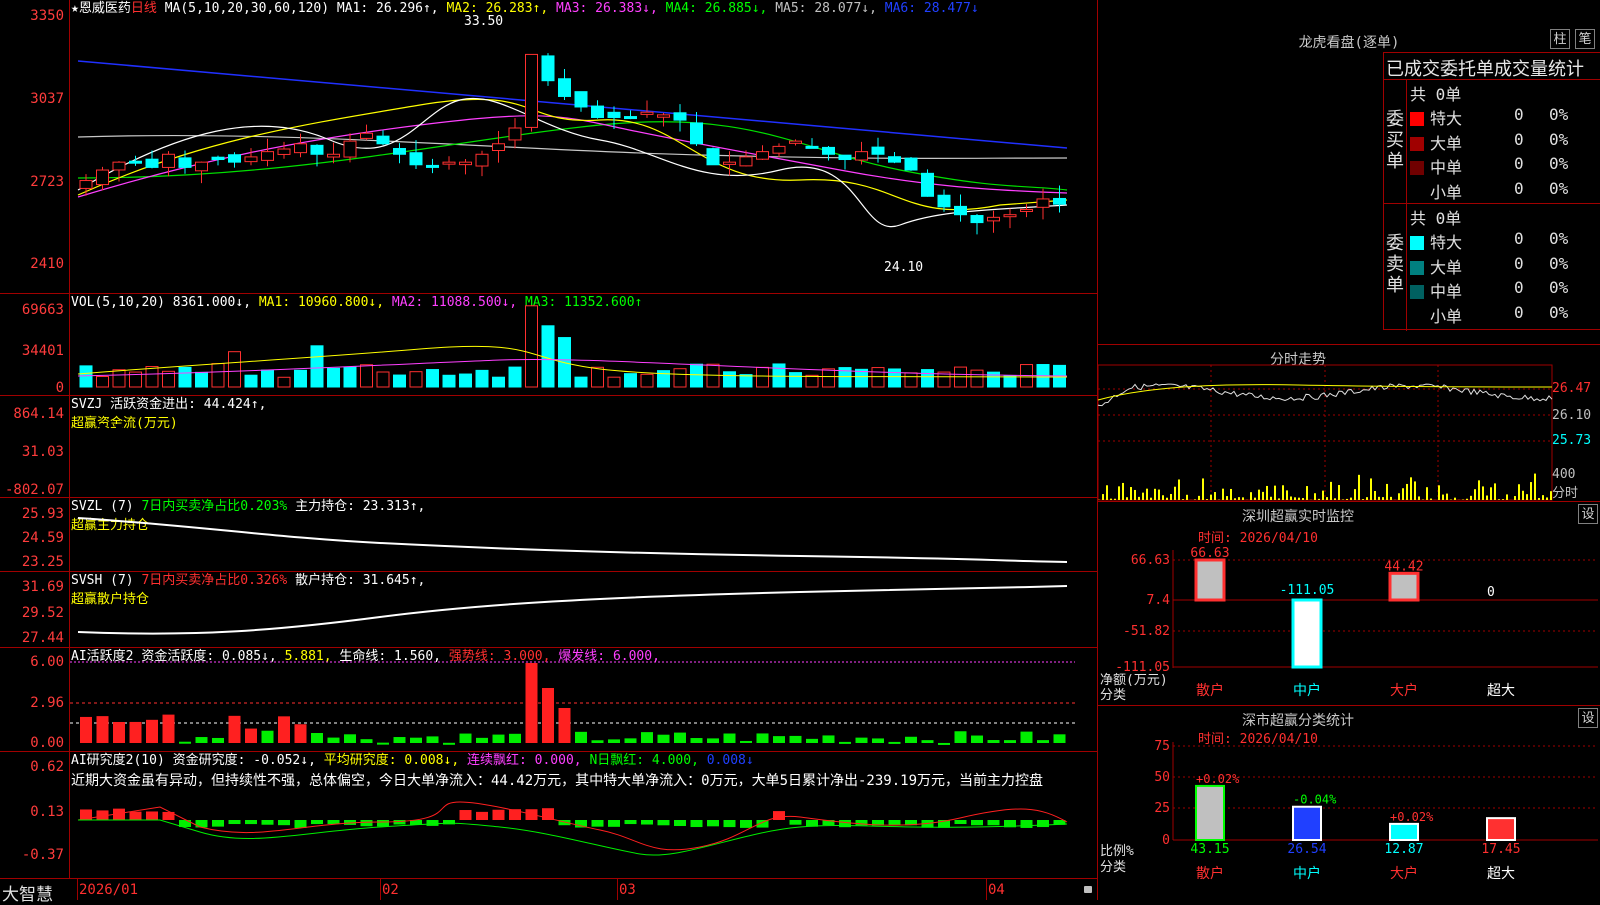  I want to click on lock-icon, so click(1088, 889).